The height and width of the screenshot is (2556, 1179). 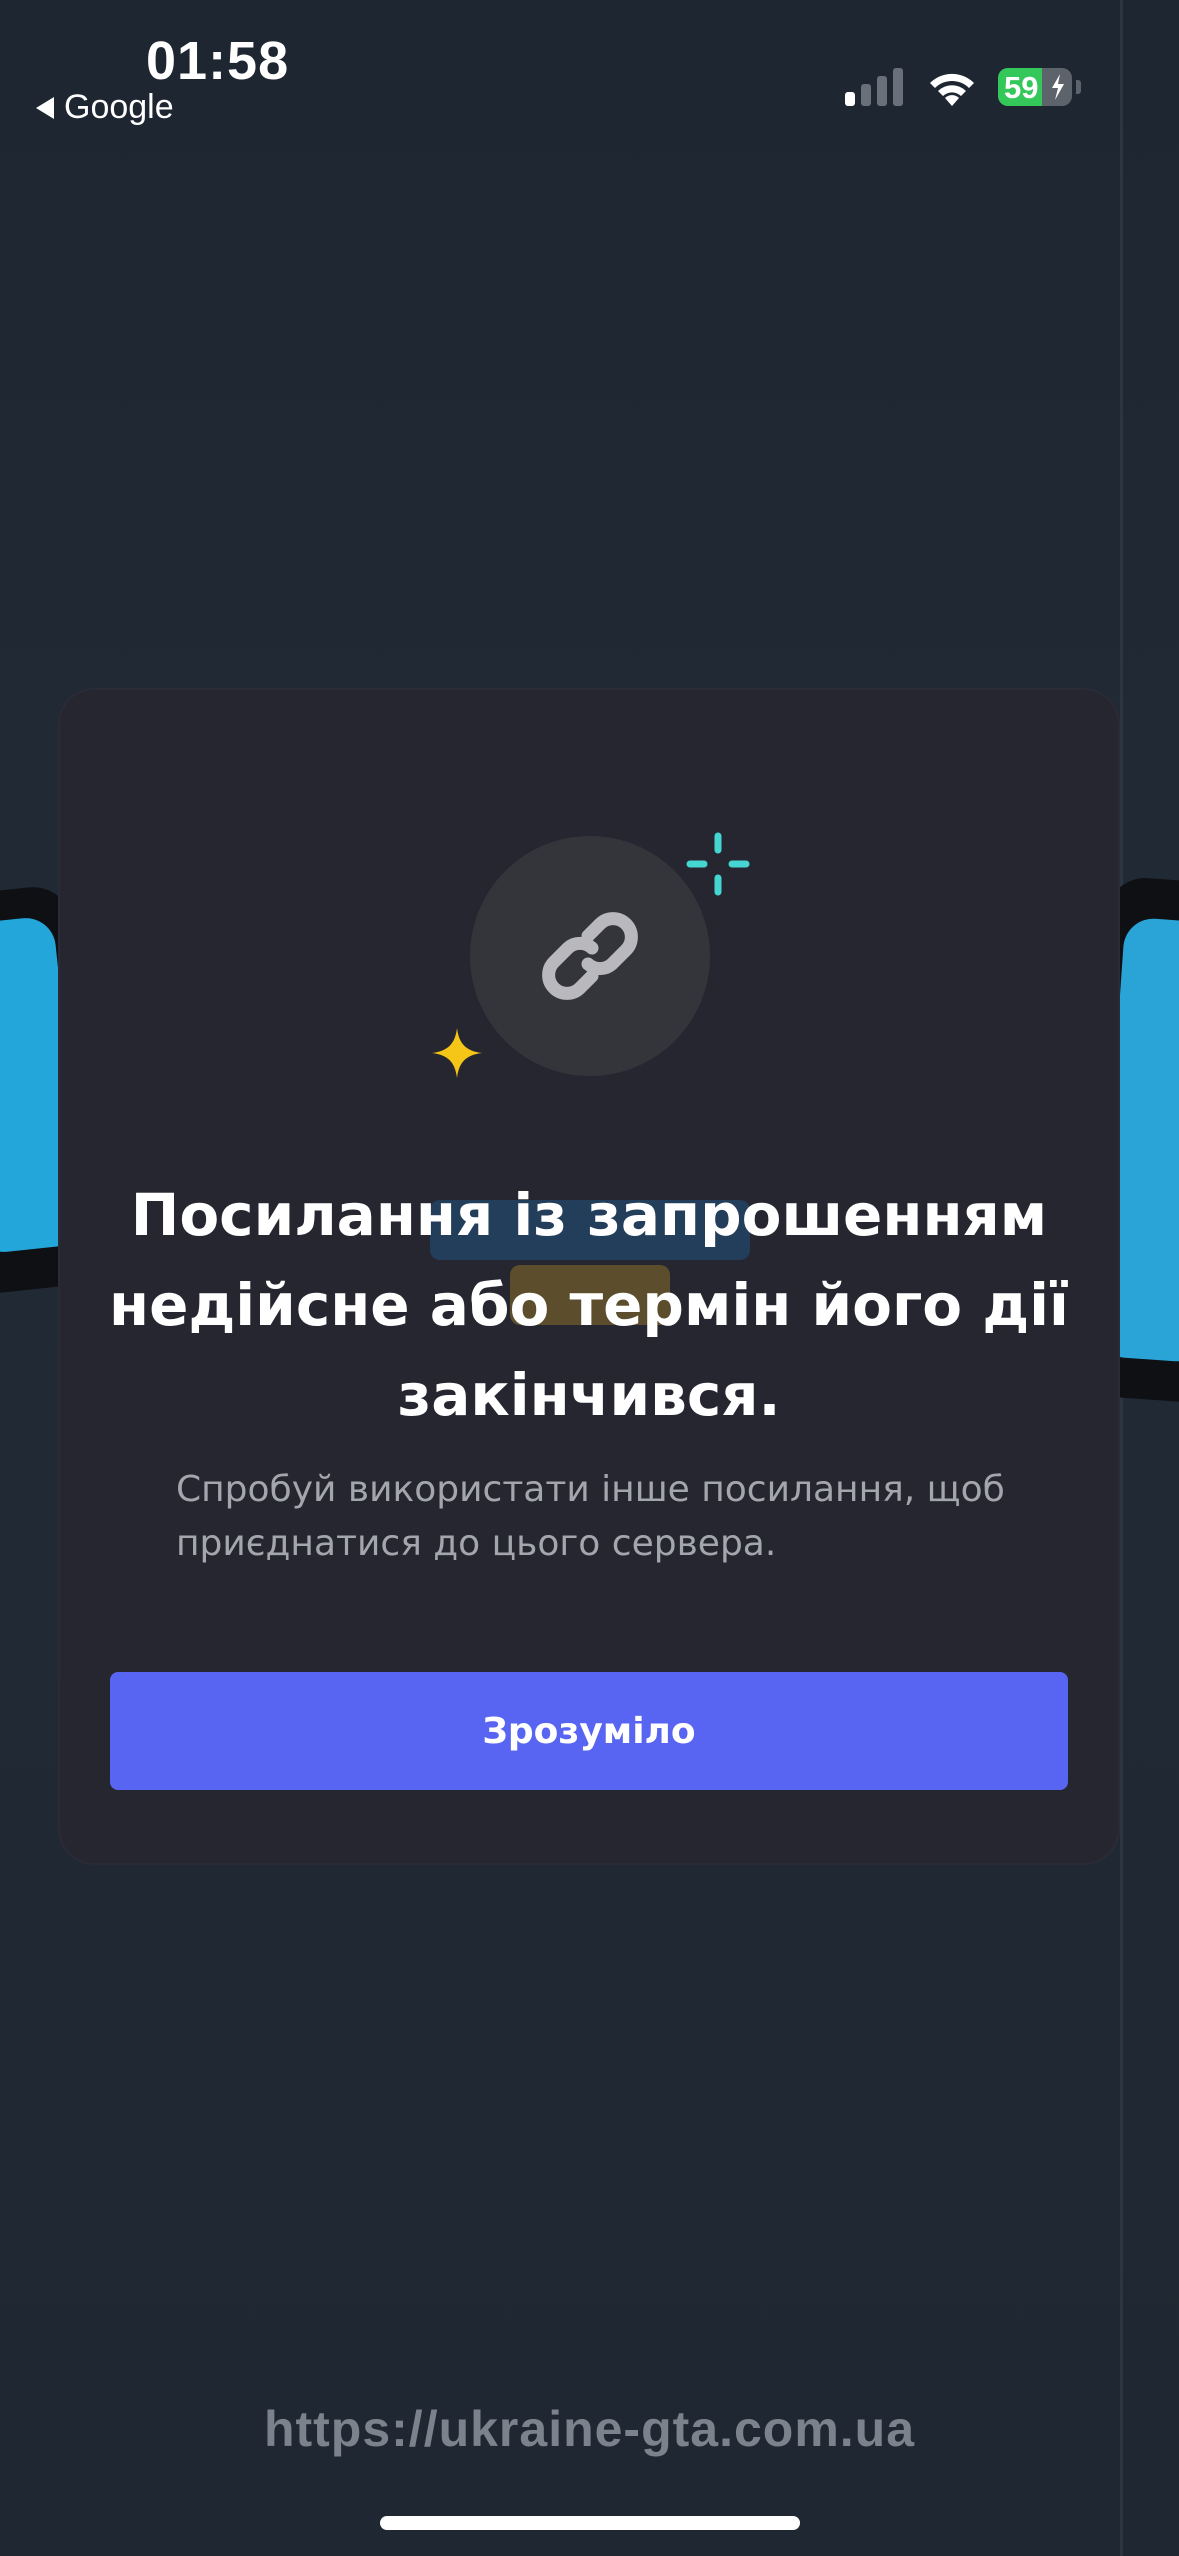 I want to click on battery-indicator: 59, so click(x=1035, y=87).